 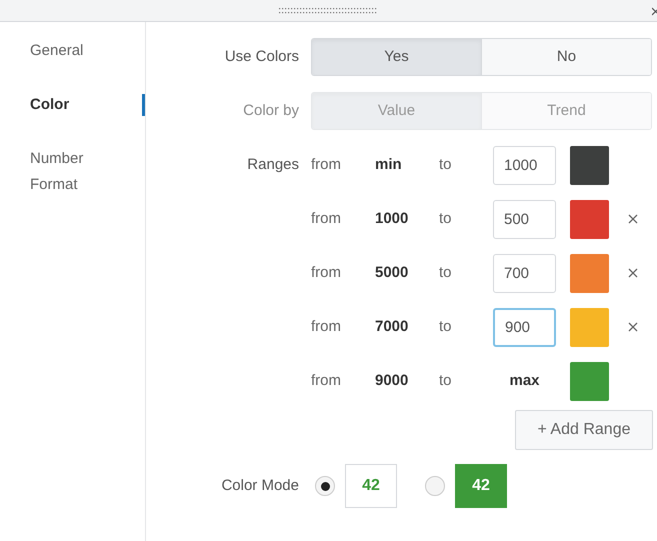 What do you see at coordinates (392, 218) in the screenshot?
I see `range-start: 1000` at bounding box center [392, 218].